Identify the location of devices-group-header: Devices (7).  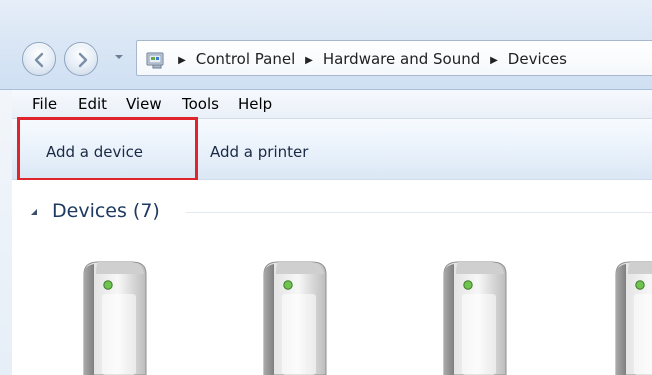
(106, 211).